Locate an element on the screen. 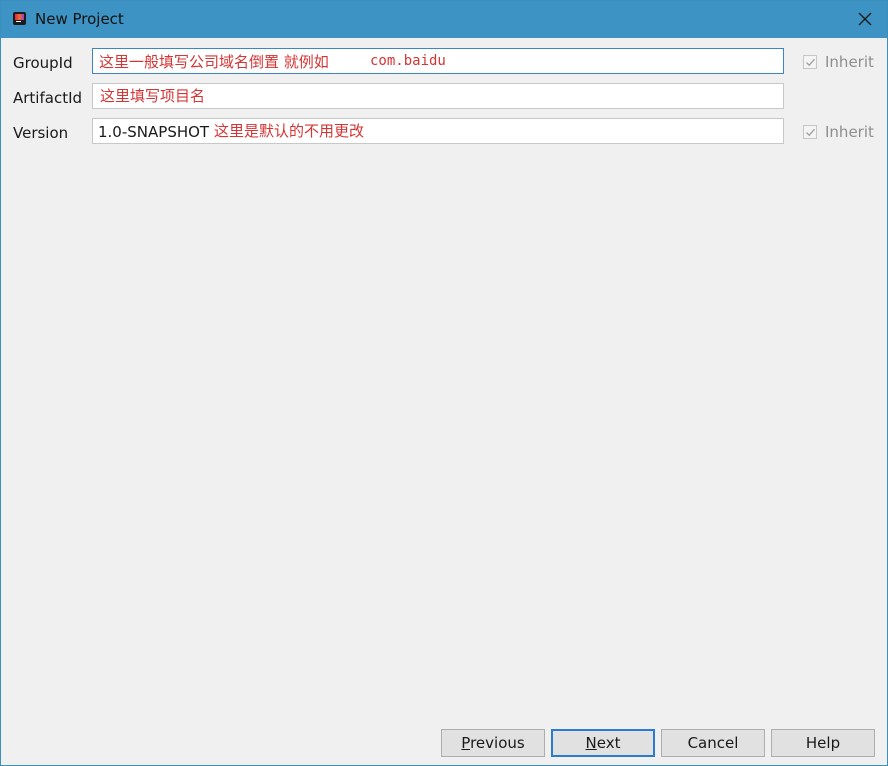 This screenshot has height=766, width=888. next-button: Next is located at coordinates (603, 743).